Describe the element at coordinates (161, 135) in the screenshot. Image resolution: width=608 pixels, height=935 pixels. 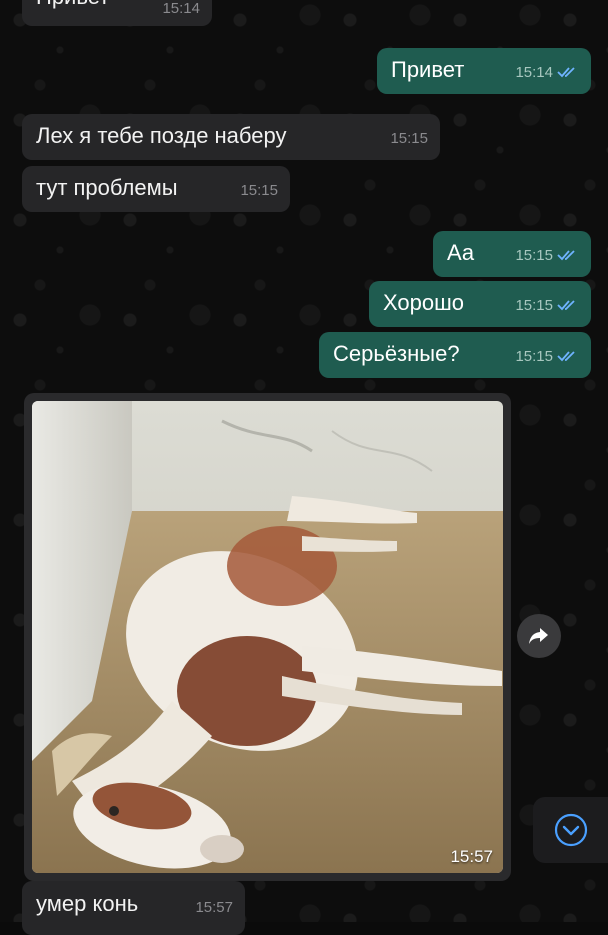
I see `message-text: Лех я тебе позде наберу` at that location.